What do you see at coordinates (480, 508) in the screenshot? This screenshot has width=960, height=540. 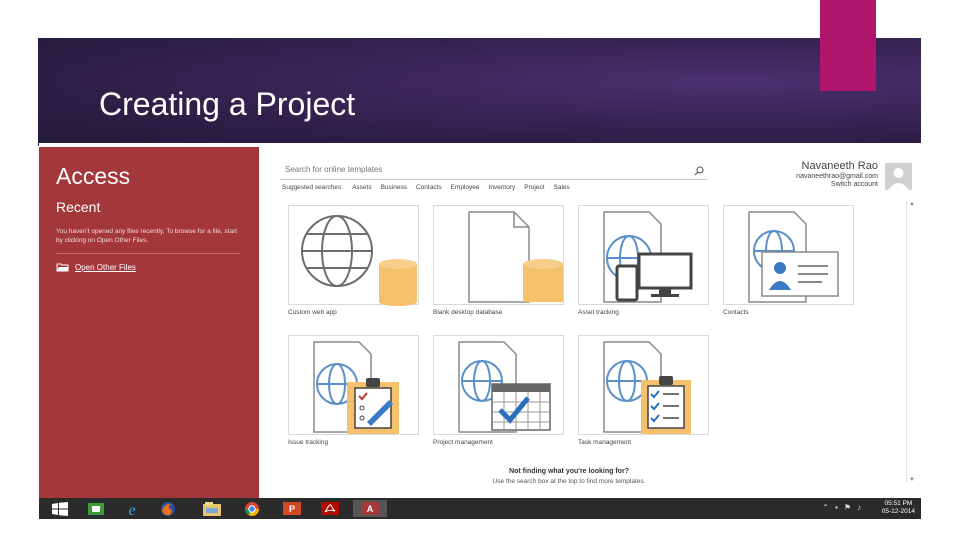 I see `taskbar: e P A ⌃ ▪ ⚑ ♪ 05:51 PM 05-12-2014` at bounding box center [480, 508].